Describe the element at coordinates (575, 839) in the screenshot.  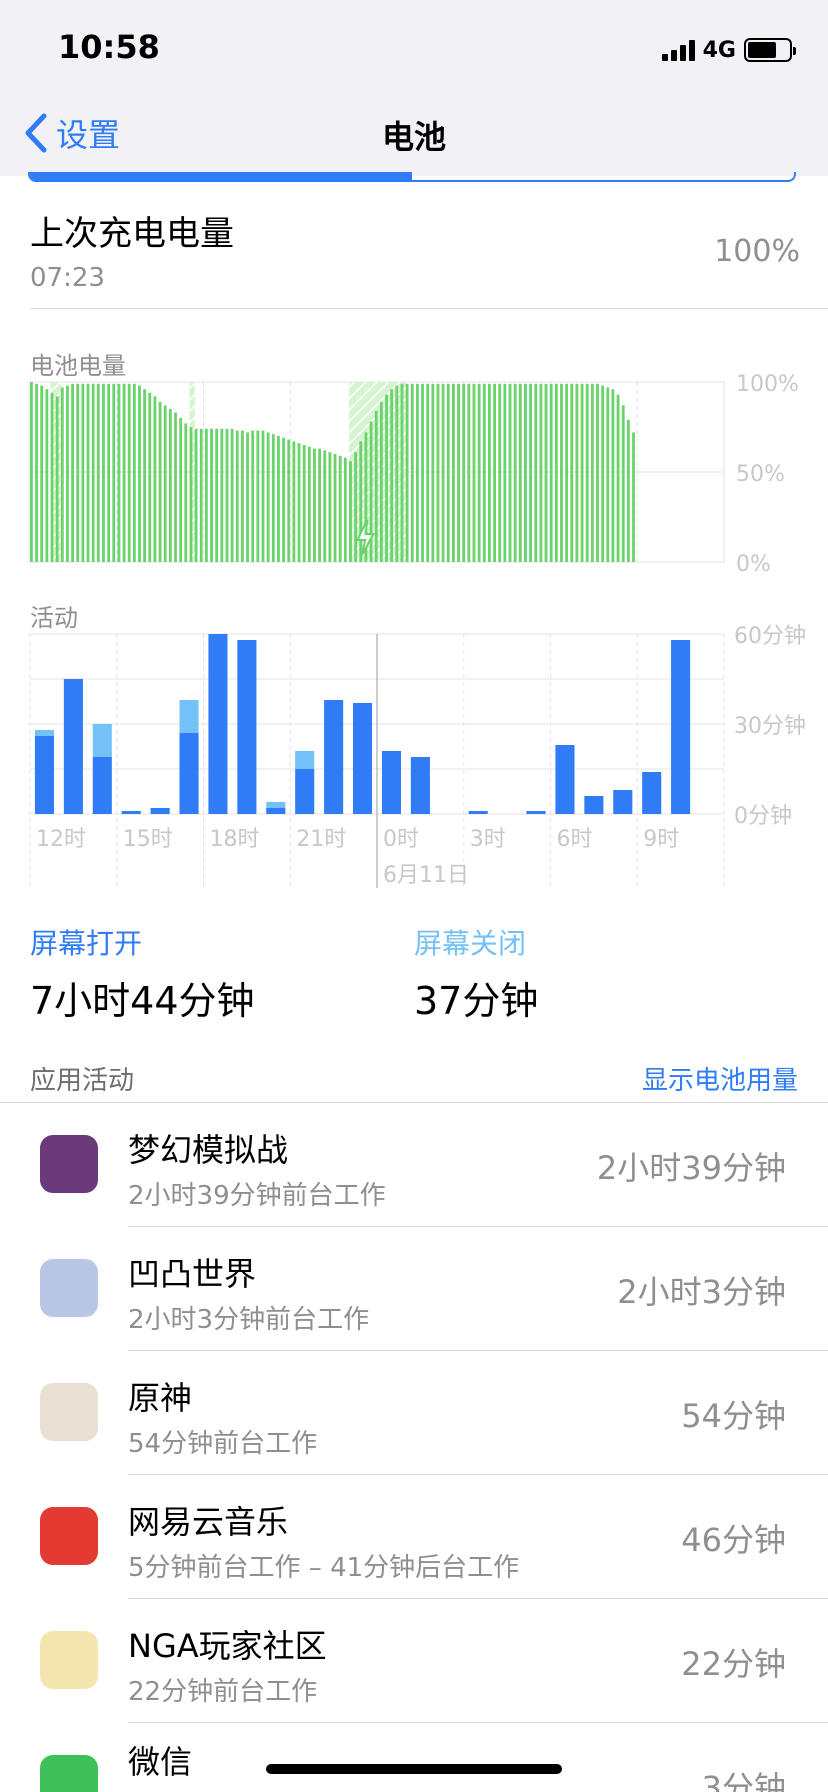
I see `activity-x-tick-label: 6时` at that location.